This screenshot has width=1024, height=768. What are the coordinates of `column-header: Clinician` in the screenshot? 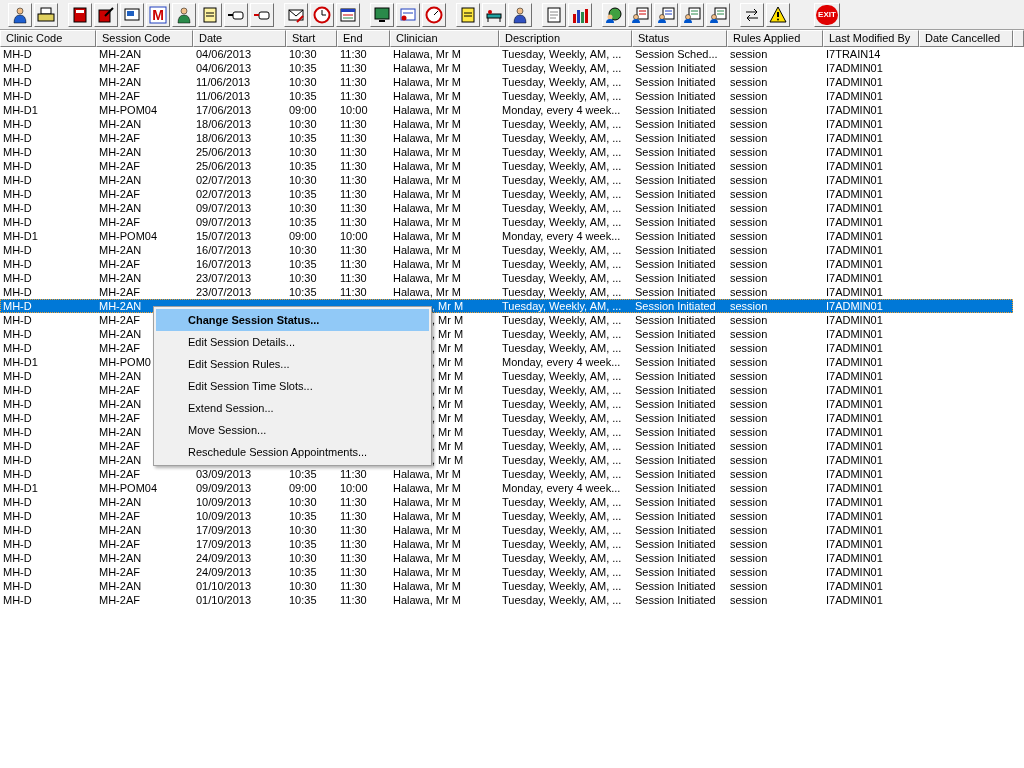 It's located at (444, 38).